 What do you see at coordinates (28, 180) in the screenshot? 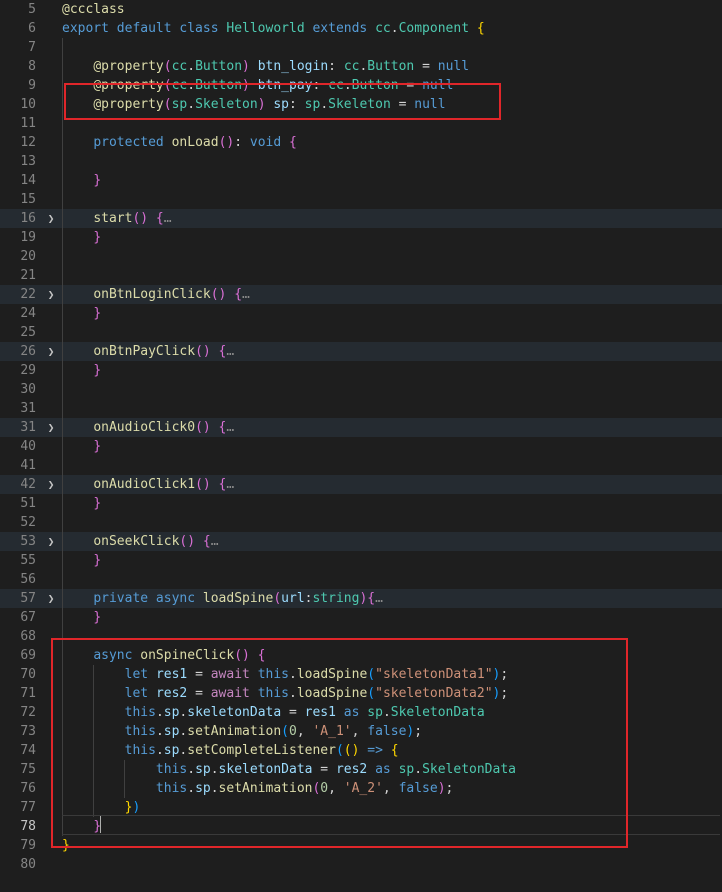
I see `line-number: 14` at bounding box center [28, 180].